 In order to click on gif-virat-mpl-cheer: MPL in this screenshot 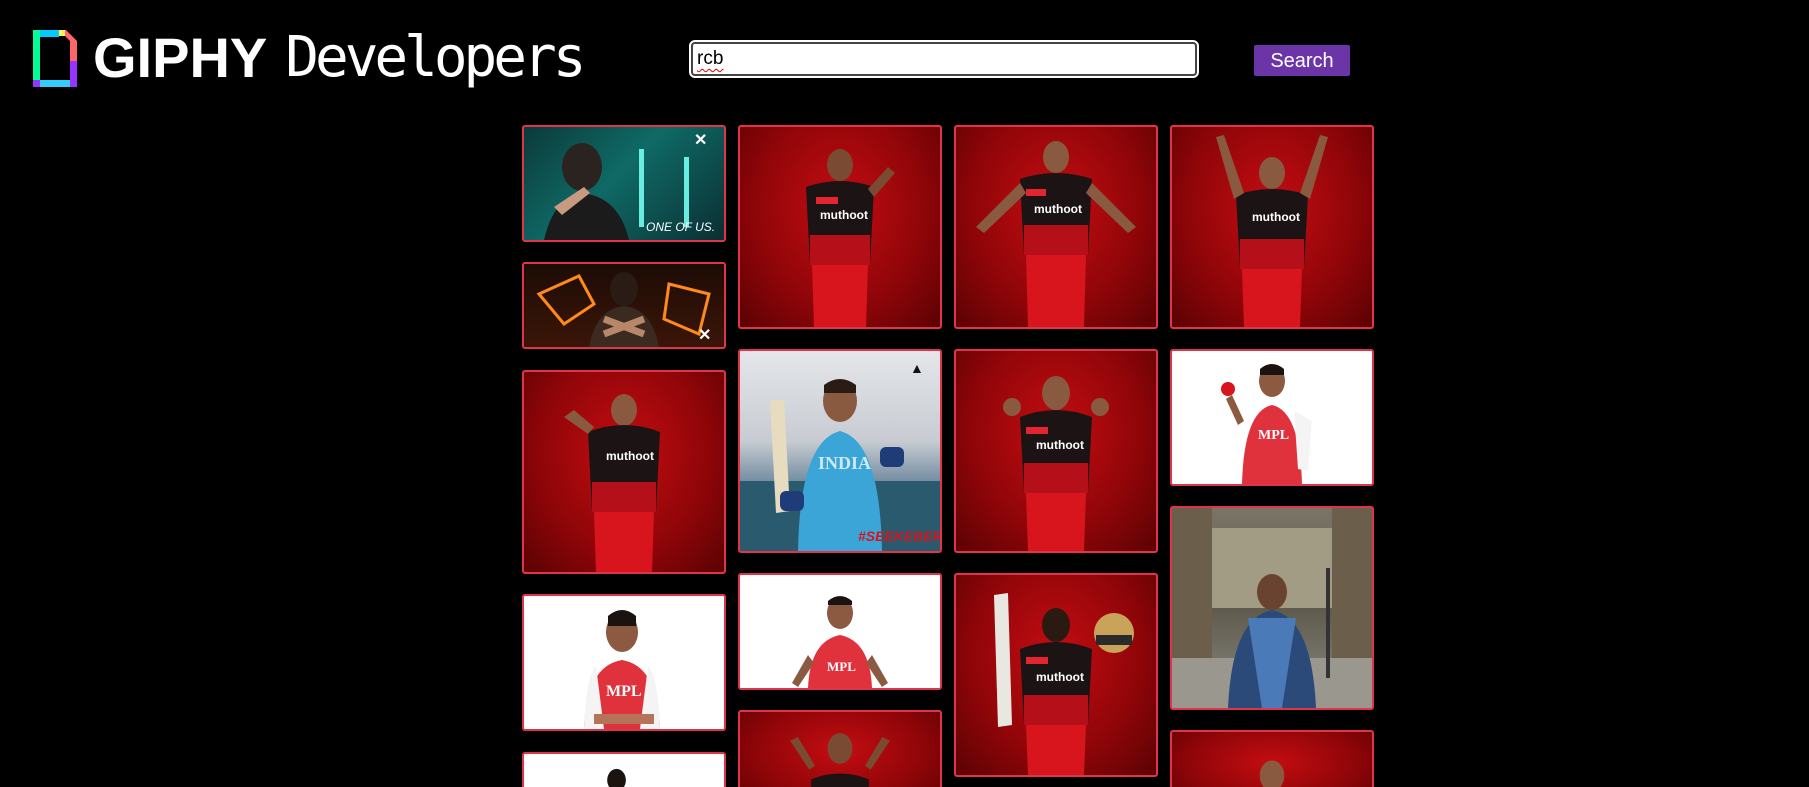, I will do `click(840, 631)`.